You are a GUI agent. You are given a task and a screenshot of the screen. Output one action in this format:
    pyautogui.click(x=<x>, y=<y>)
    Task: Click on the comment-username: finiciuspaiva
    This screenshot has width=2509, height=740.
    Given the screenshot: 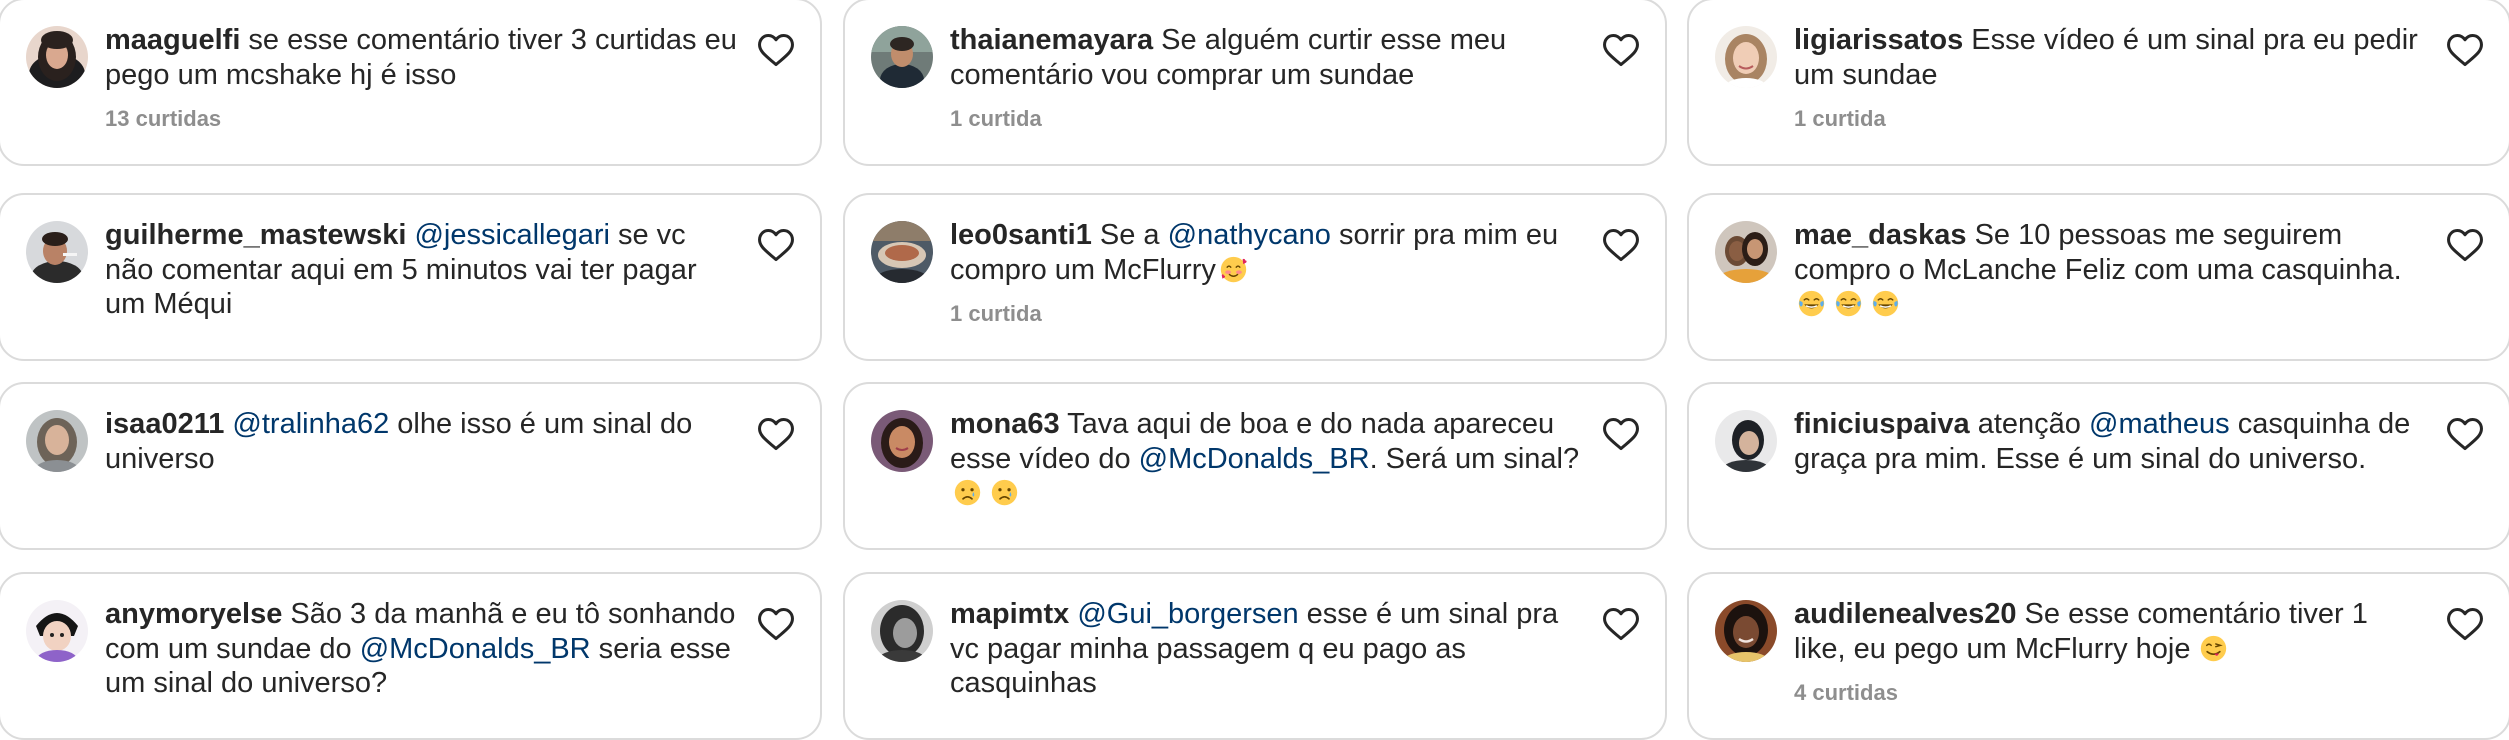 What is the action you would take?
    pyautogui.click(x=1882, y=424)
    